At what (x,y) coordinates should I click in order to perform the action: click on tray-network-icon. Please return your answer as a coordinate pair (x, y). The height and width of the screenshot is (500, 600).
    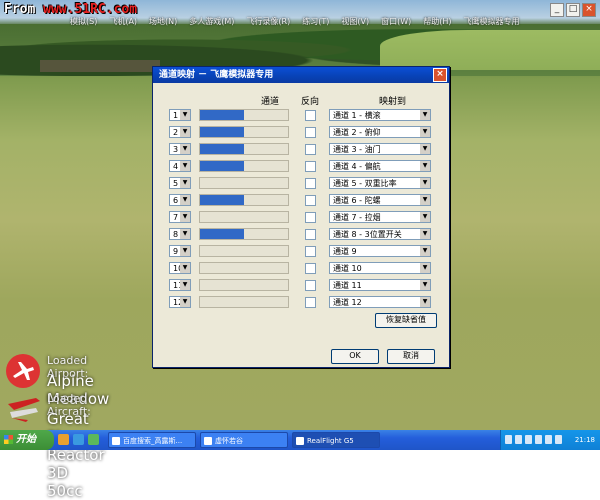
    Looking at the image, I should click on (548, 439).